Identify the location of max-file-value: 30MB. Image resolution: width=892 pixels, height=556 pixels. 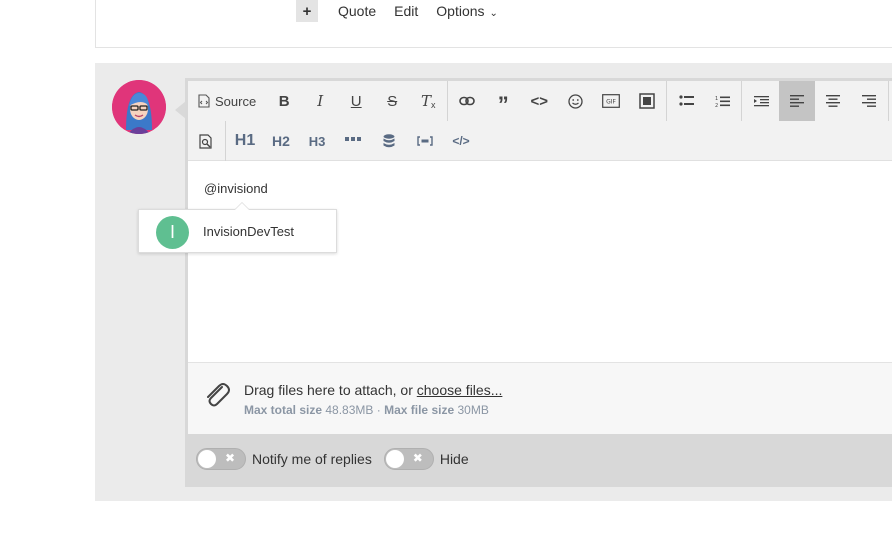
(473, 410).